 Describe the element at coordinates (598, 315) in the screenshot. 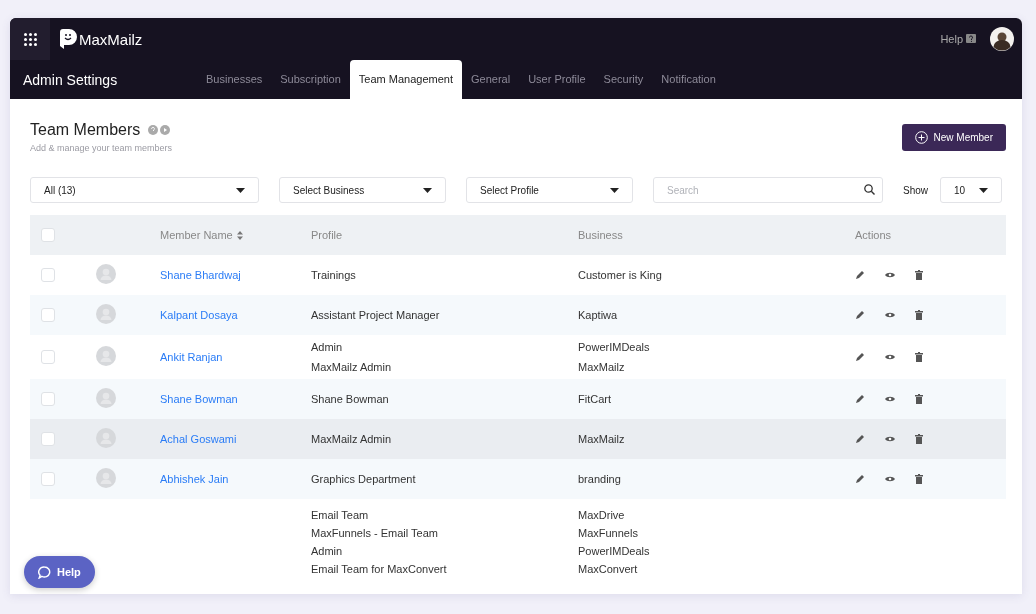

I see `table-cell-text: Kaptiwa` at that location.